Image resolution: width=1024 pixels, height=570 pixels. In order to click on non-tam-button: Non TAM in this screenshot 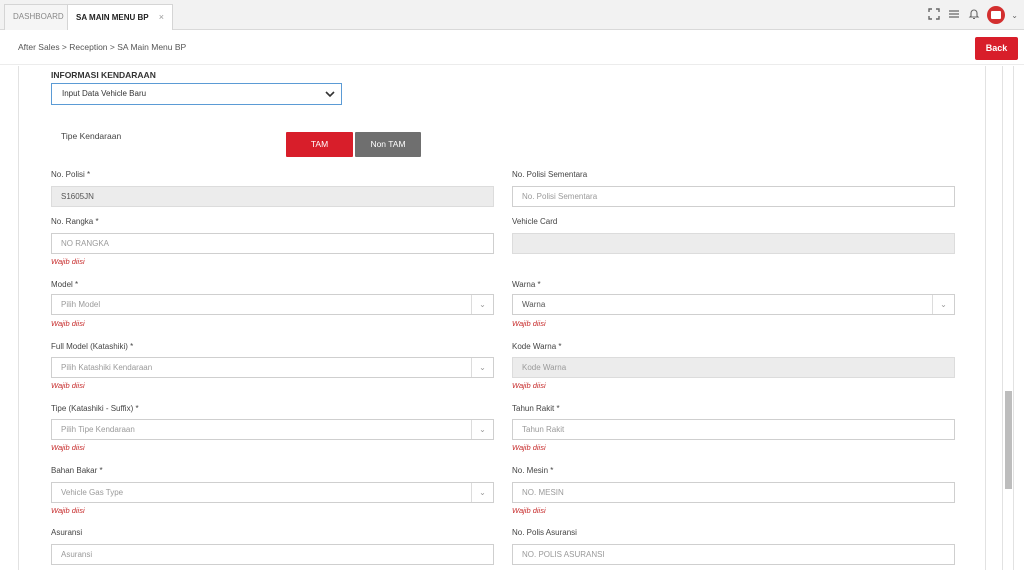, I will do `click(388, 144)`.